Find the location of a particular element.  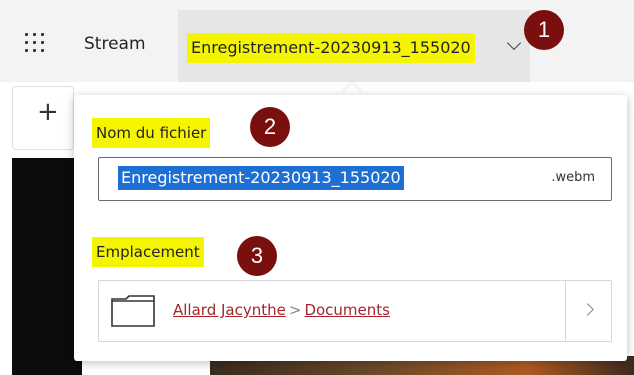

app-name: Stream is located at coordinates (115, 44).